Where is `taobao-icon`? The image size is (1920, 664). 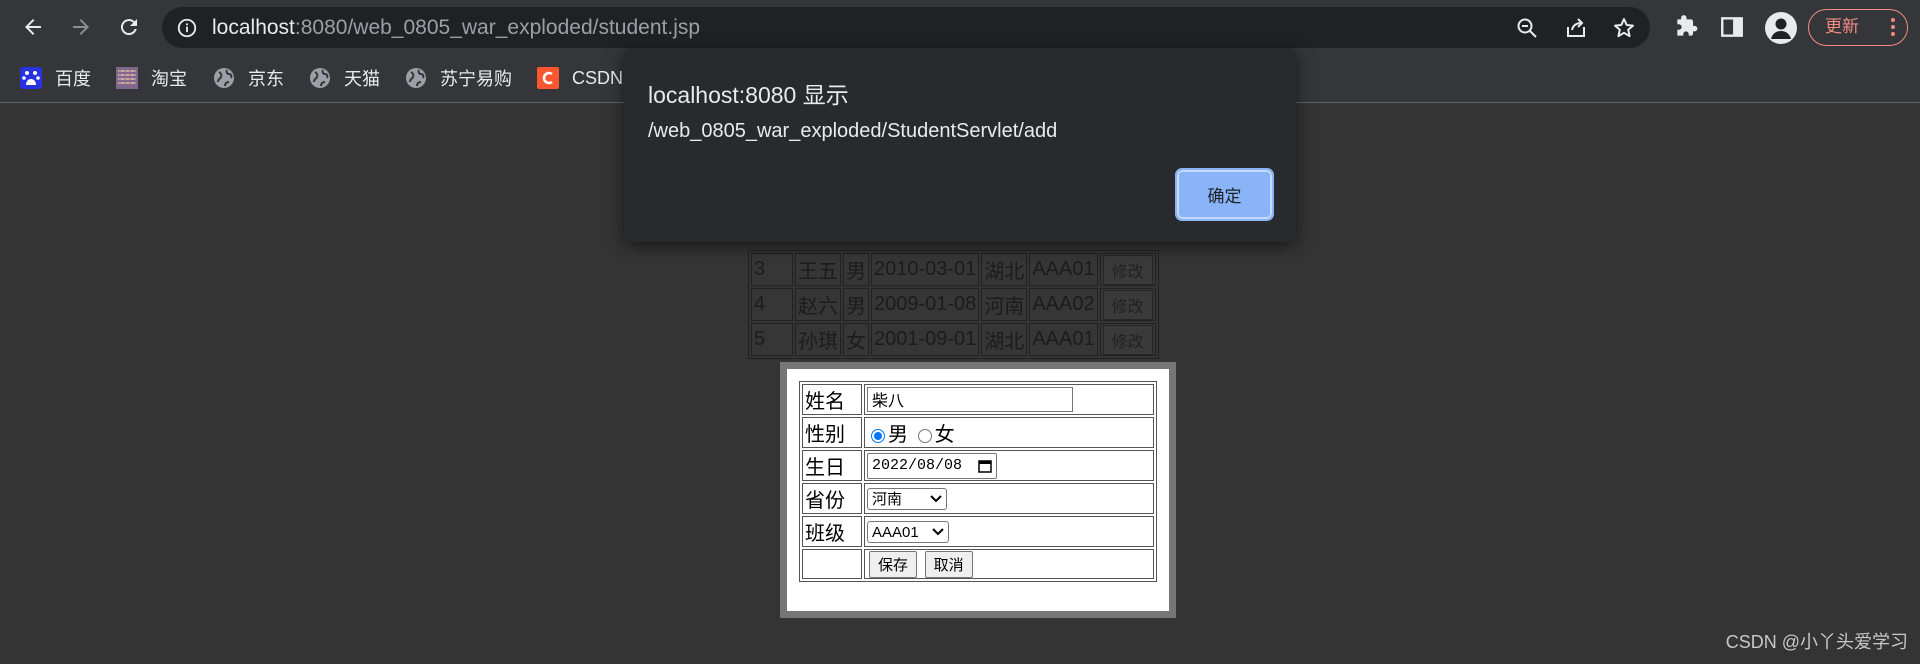
taobao-icon is located at coordinates (127, 78).